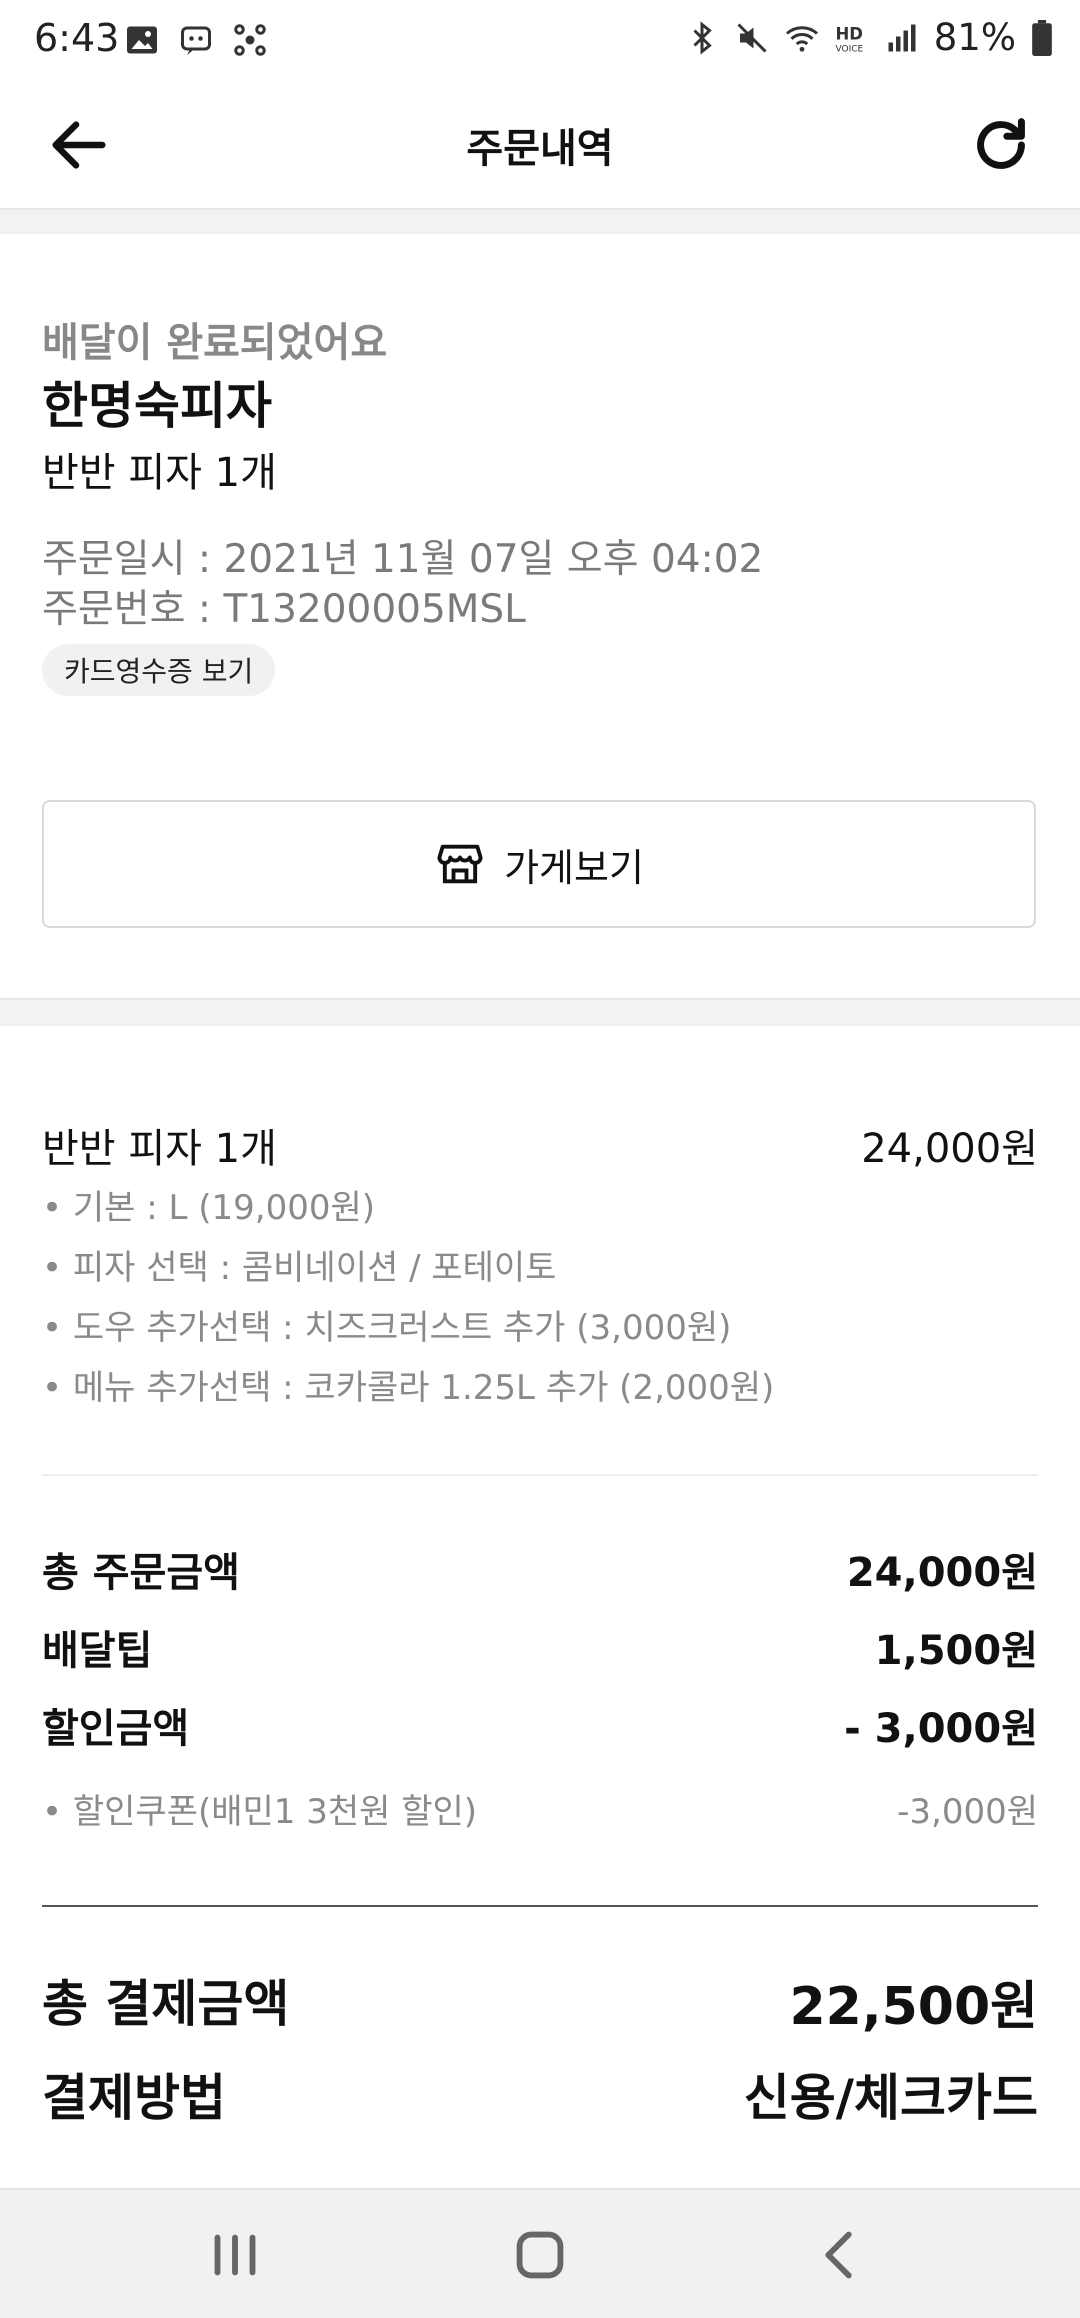  Describe the element at coordinates (540, 1724) in the screenshot. I see `discount-row: 할인금액 - 3,000원` at that location.